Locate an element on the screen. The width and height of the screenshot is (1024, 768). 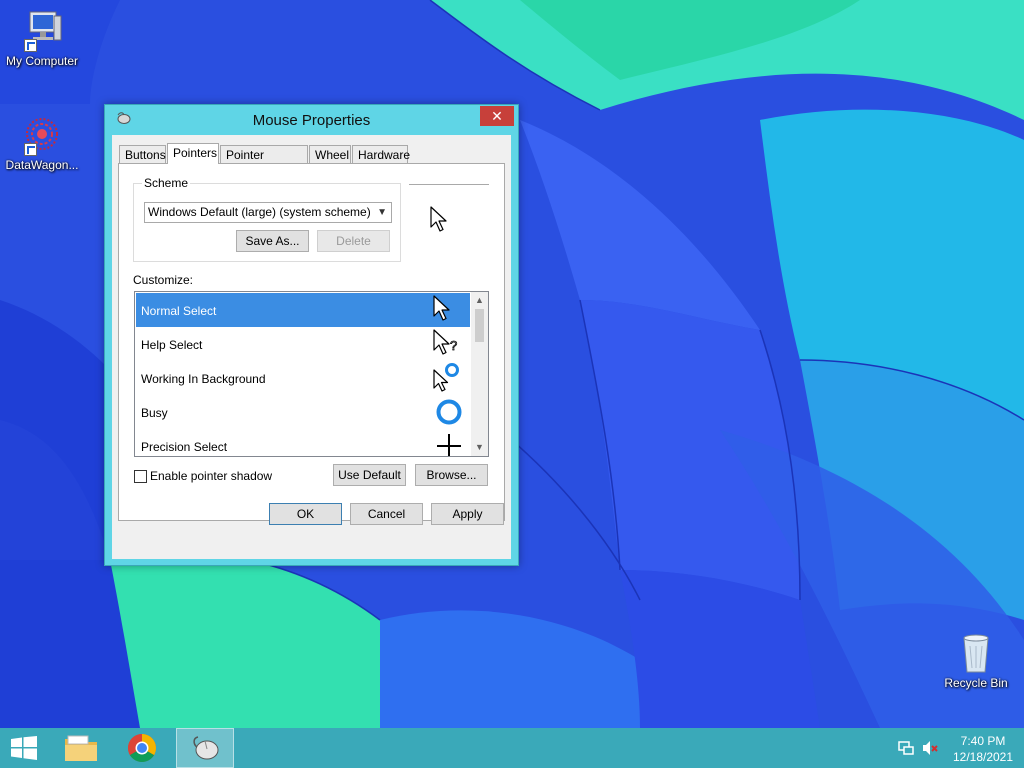
pointer-shadow-label: Enable pointer shadow is located at coordinates (211, 476).